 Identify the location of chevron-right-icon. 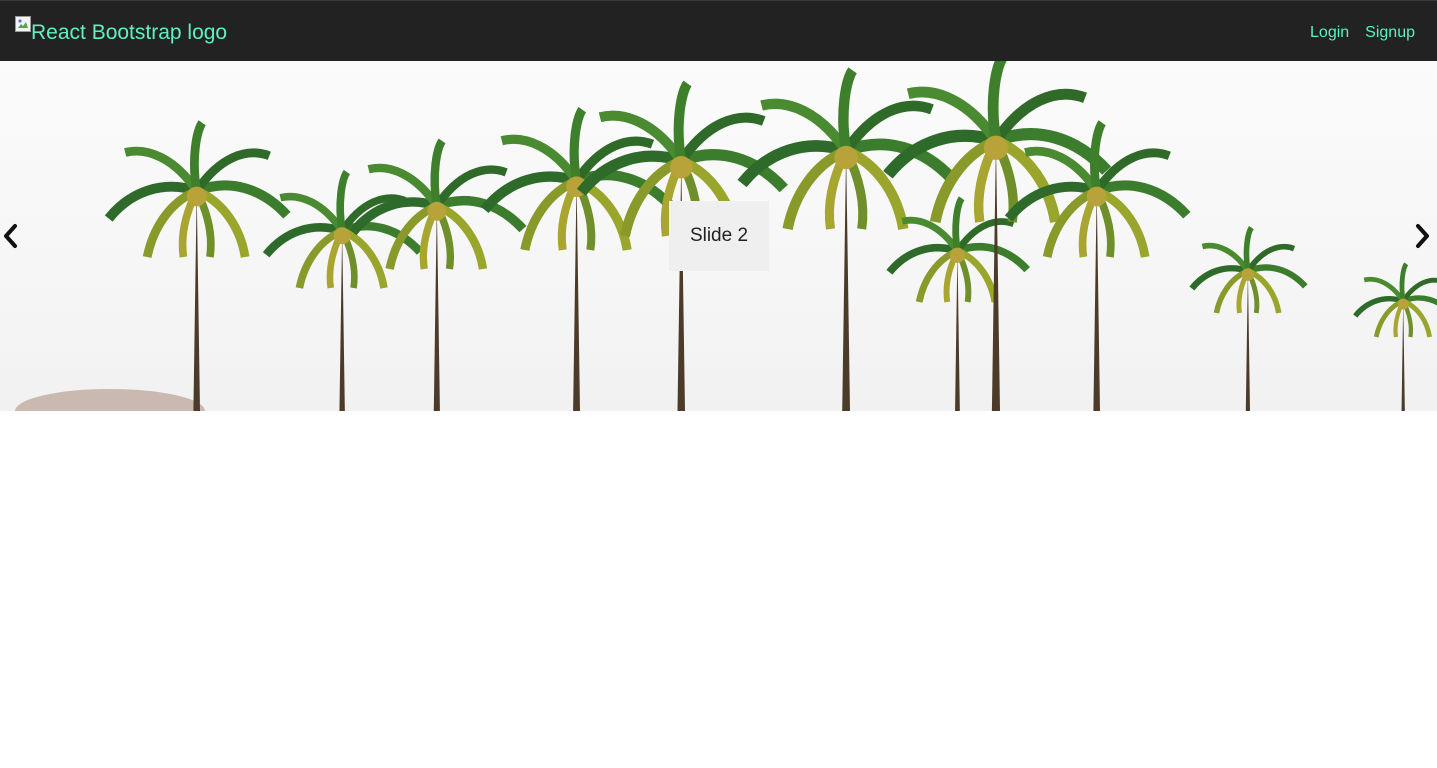
(1422, 236).